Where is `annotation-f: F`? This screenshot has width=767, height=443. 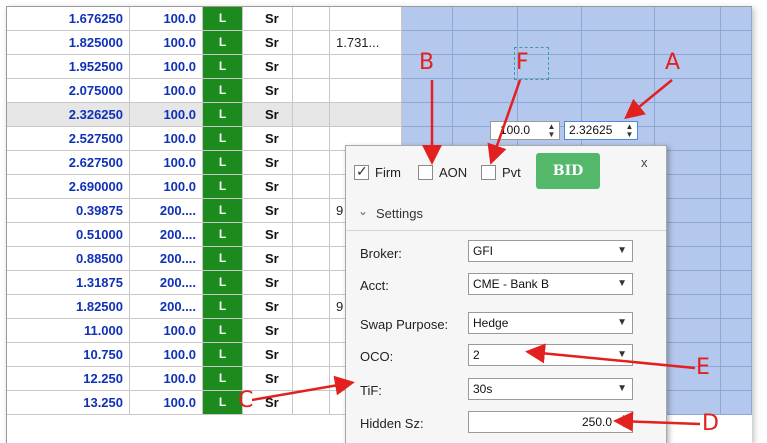
annotation-f: F is located at coordinates (522, 62).